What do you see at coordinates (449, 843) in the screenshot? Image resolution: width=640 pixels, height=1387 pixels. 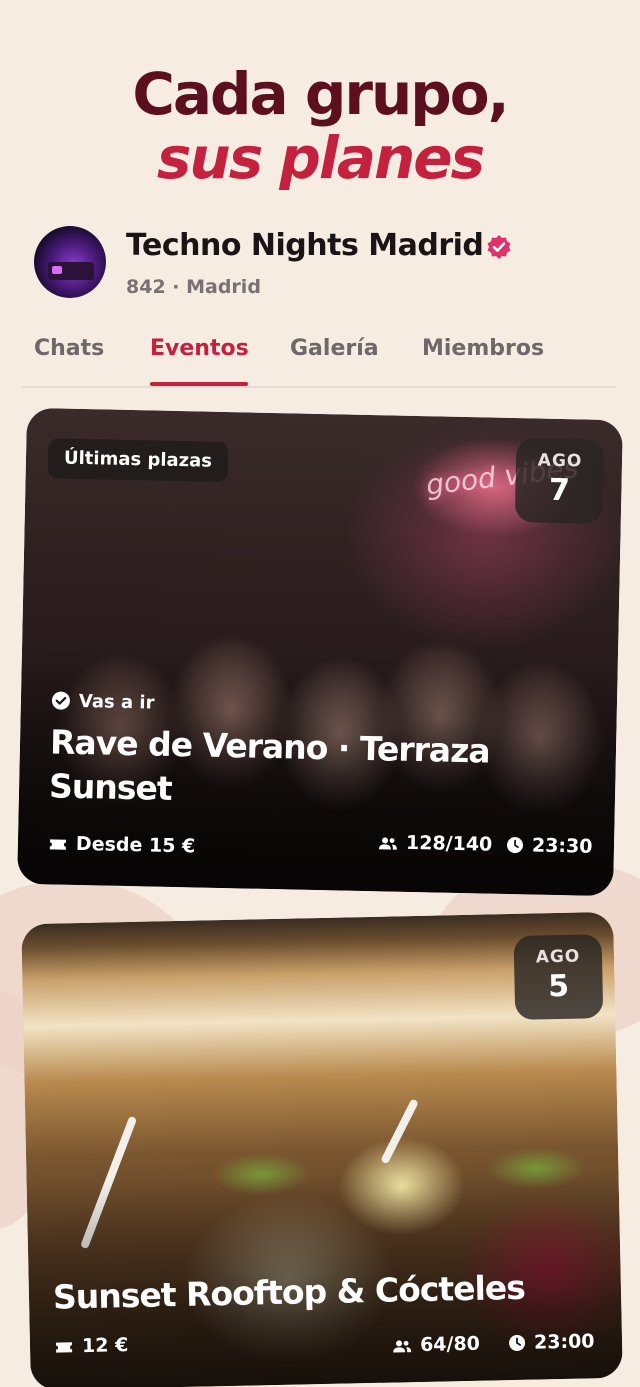 I see `attendees-count: 128/140` at bounding box center [449, 843].